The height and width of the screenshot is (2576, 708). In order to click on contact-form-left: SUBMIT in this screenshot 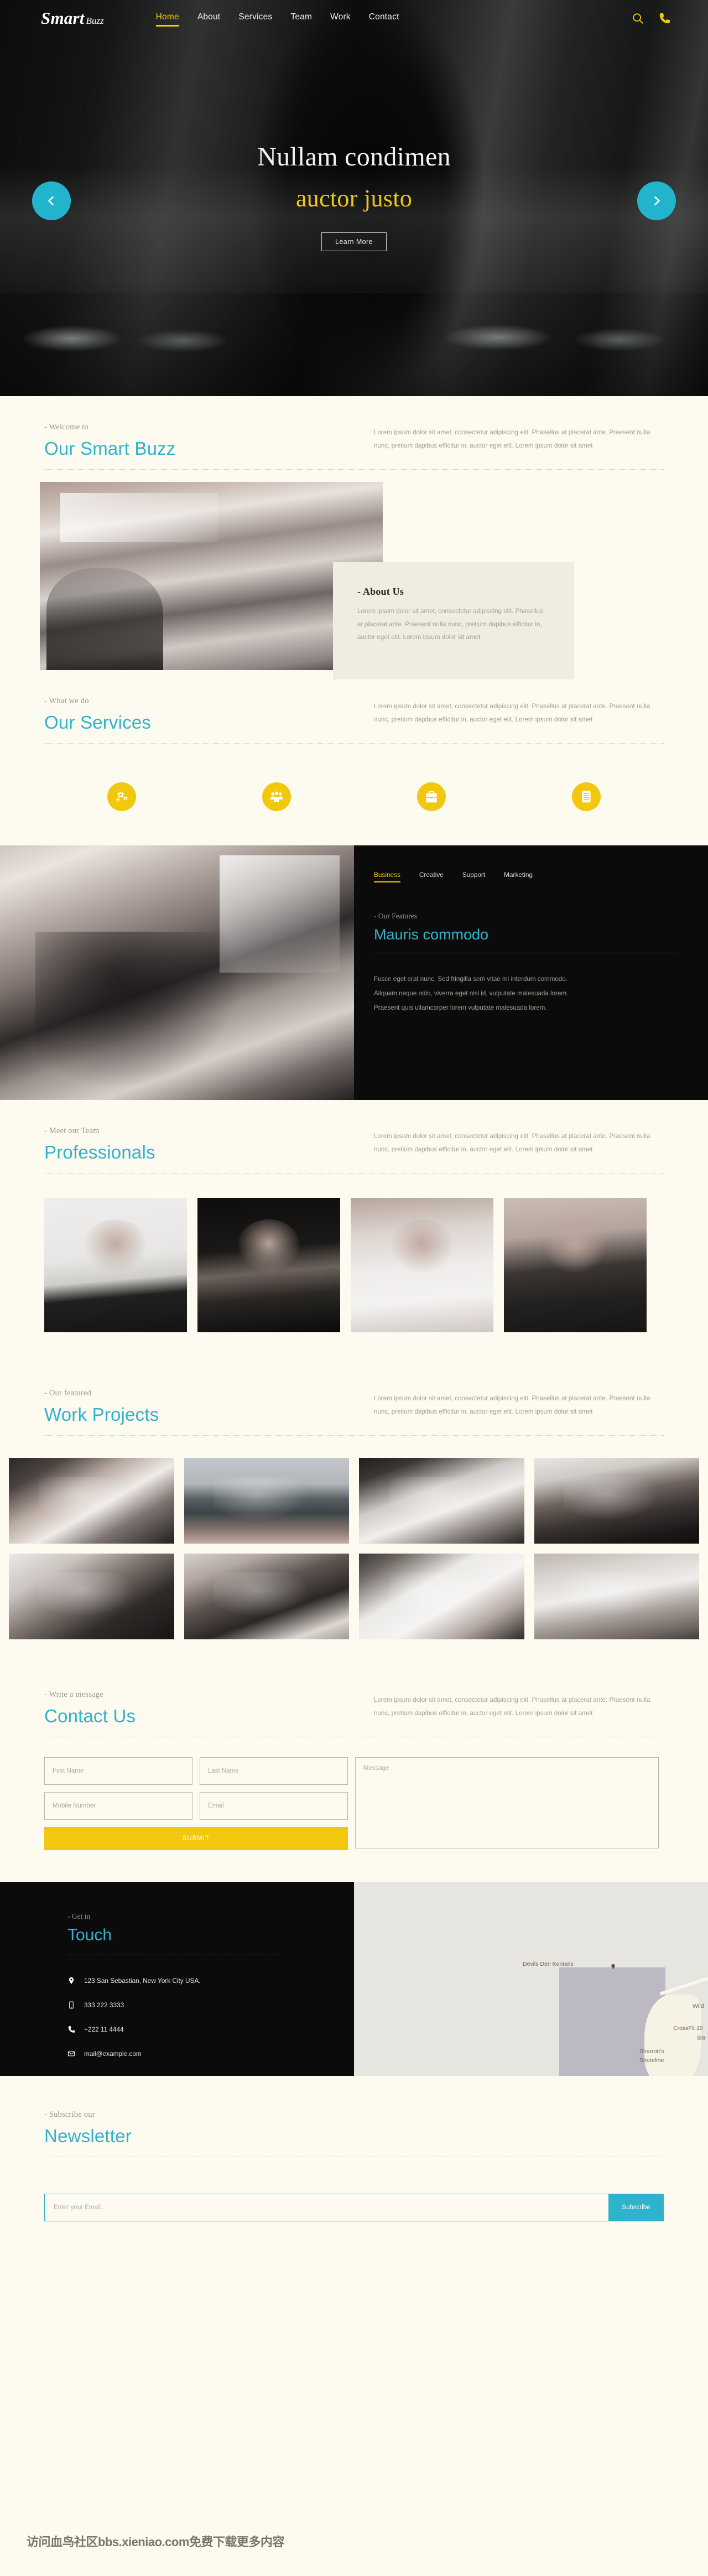, I will do `click(196, 1804)`.